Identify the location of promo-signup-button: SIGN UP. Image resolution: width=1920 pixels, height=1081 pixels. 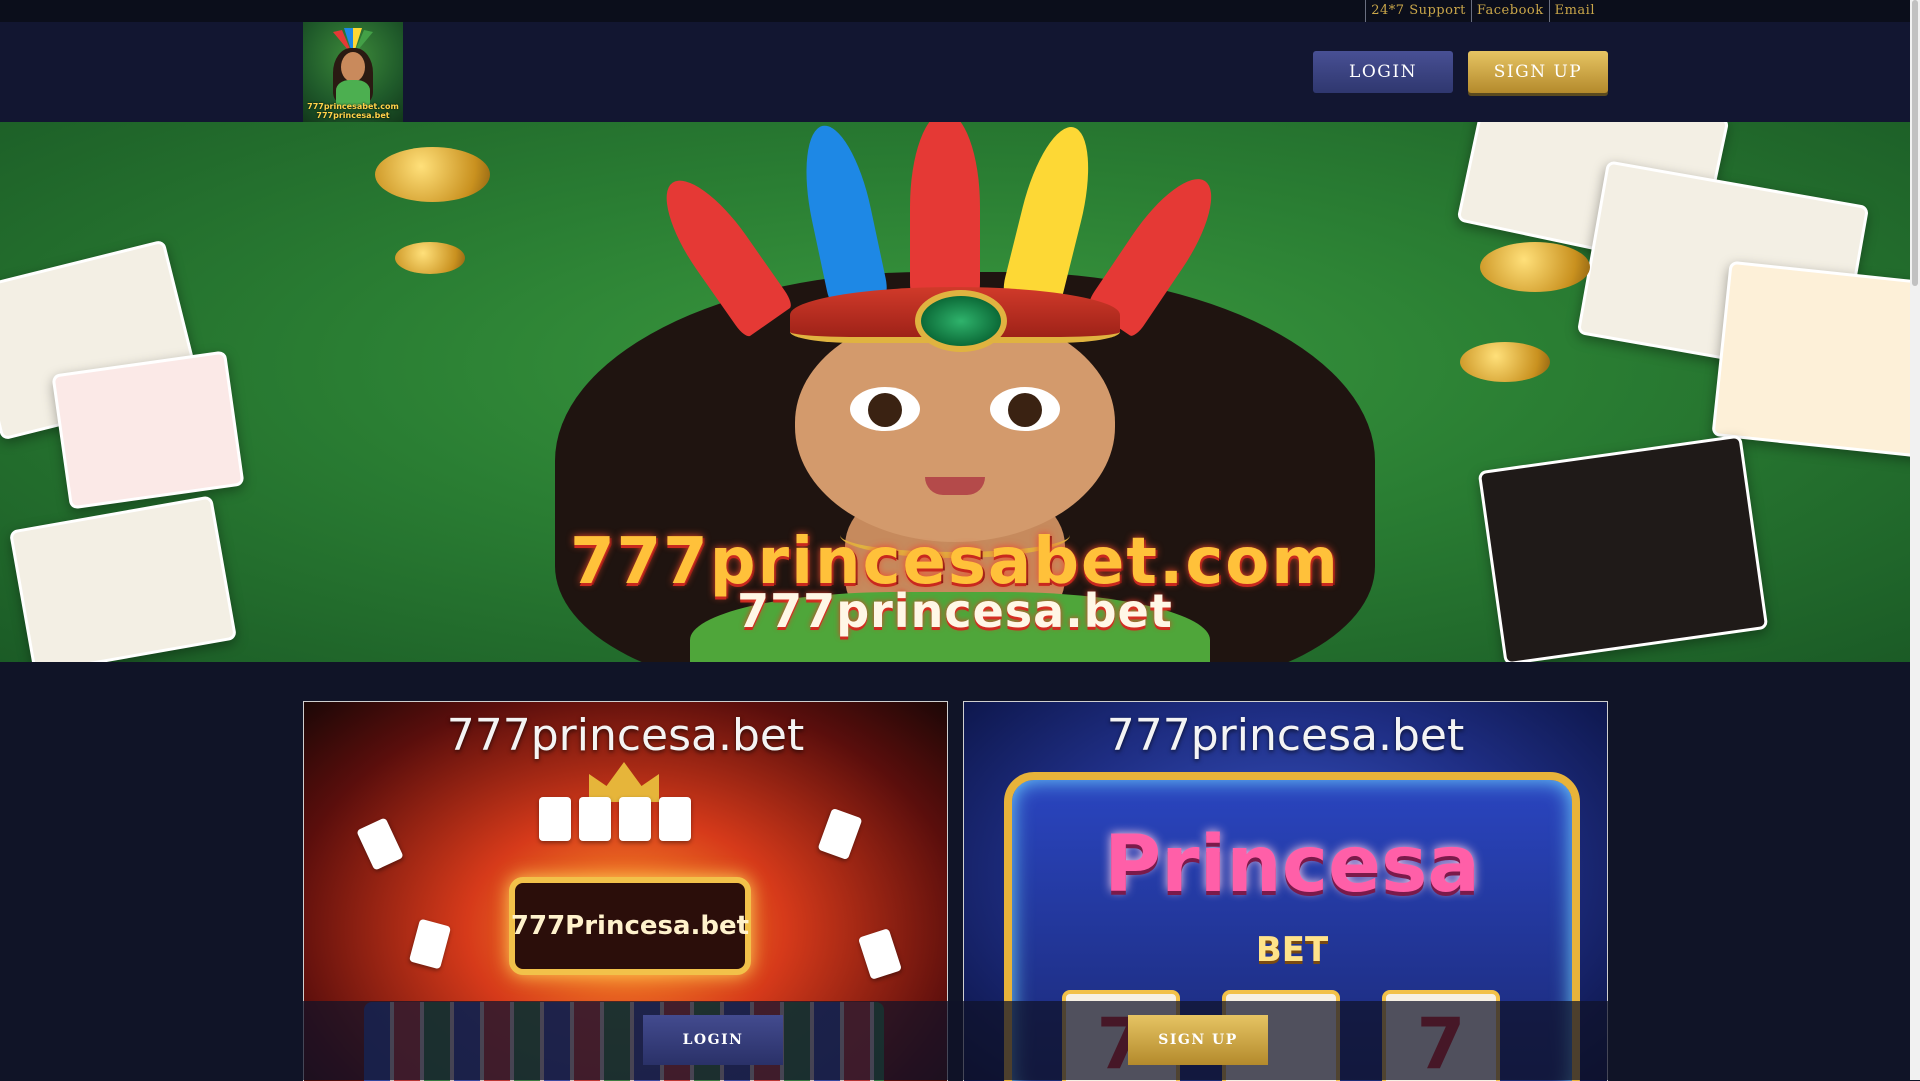
(1198, 1040).